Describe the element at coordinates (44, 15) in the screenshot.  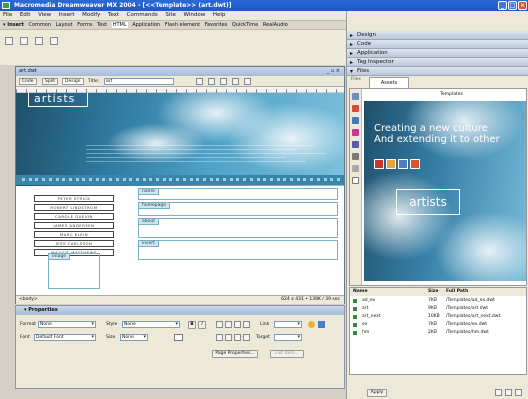
I see `menu-view: View` at that location.